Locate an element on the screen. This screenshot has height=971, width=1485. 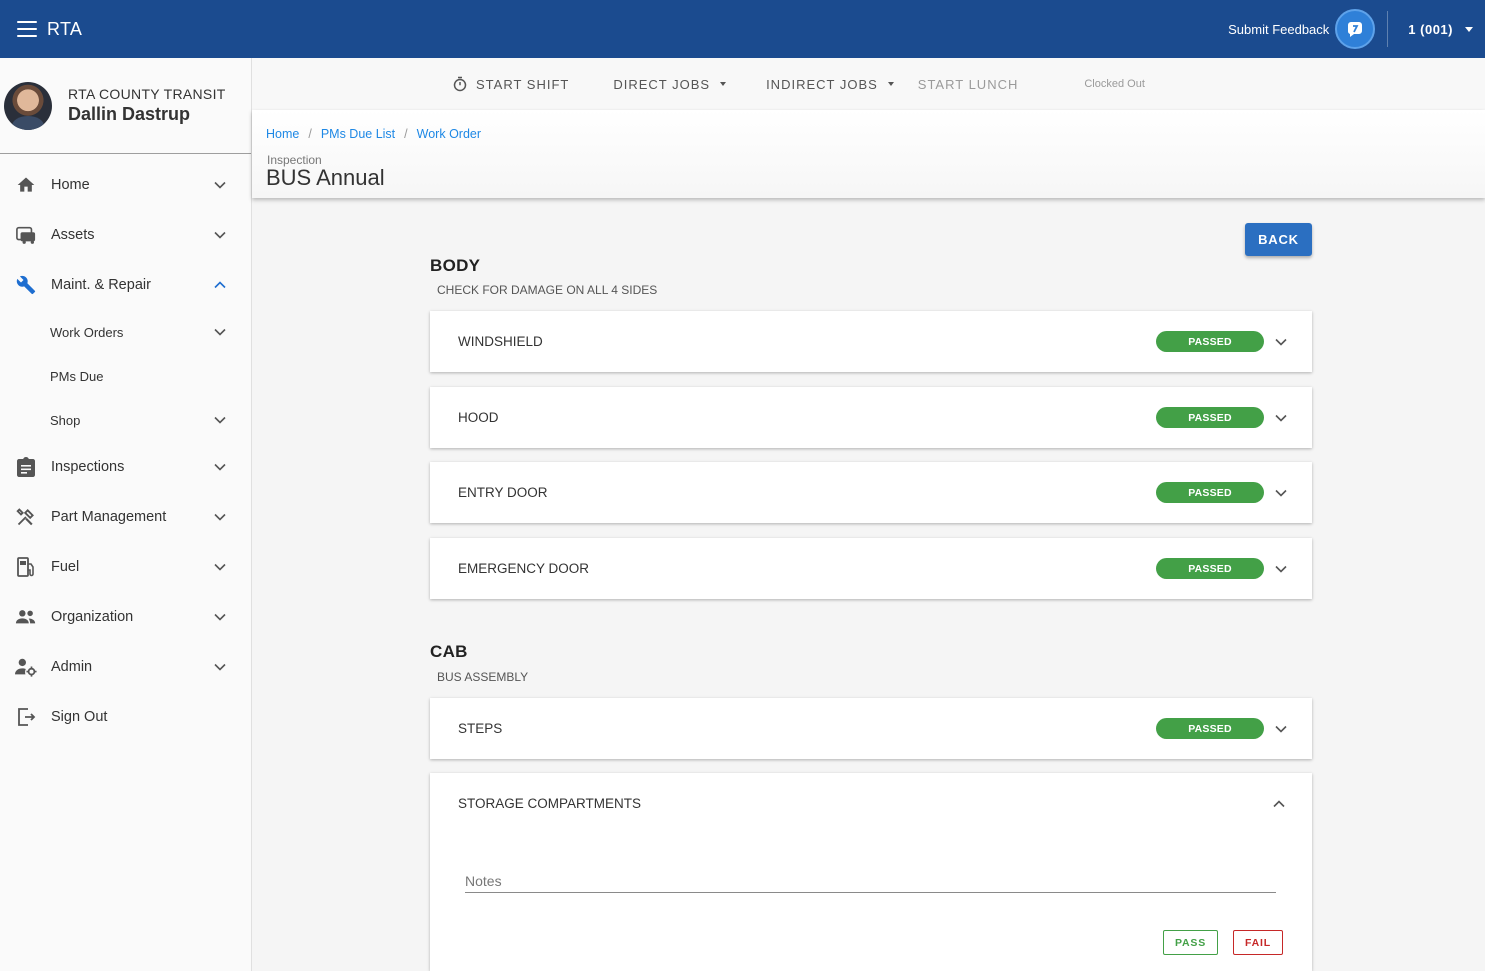
inspection-item-header: STORAGE COMPARTMENTS is located at coordinates (871, 803).